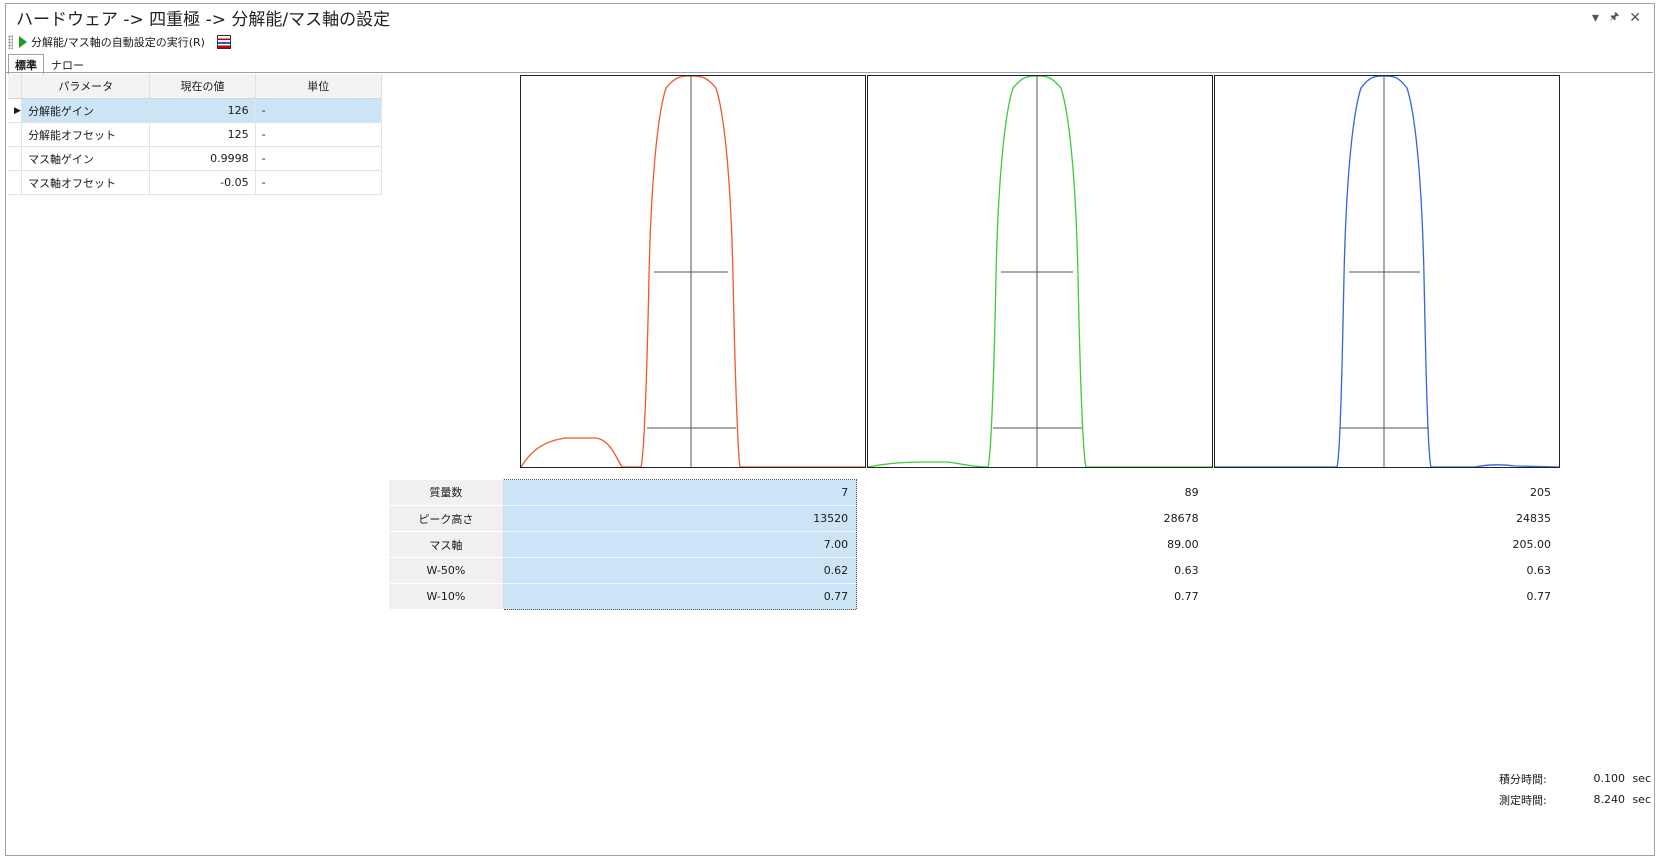  What do you see at coordinates (86, 86) in the screenshot?
I see `header-parameter: パラメータ` at bounding box center [86, 86].